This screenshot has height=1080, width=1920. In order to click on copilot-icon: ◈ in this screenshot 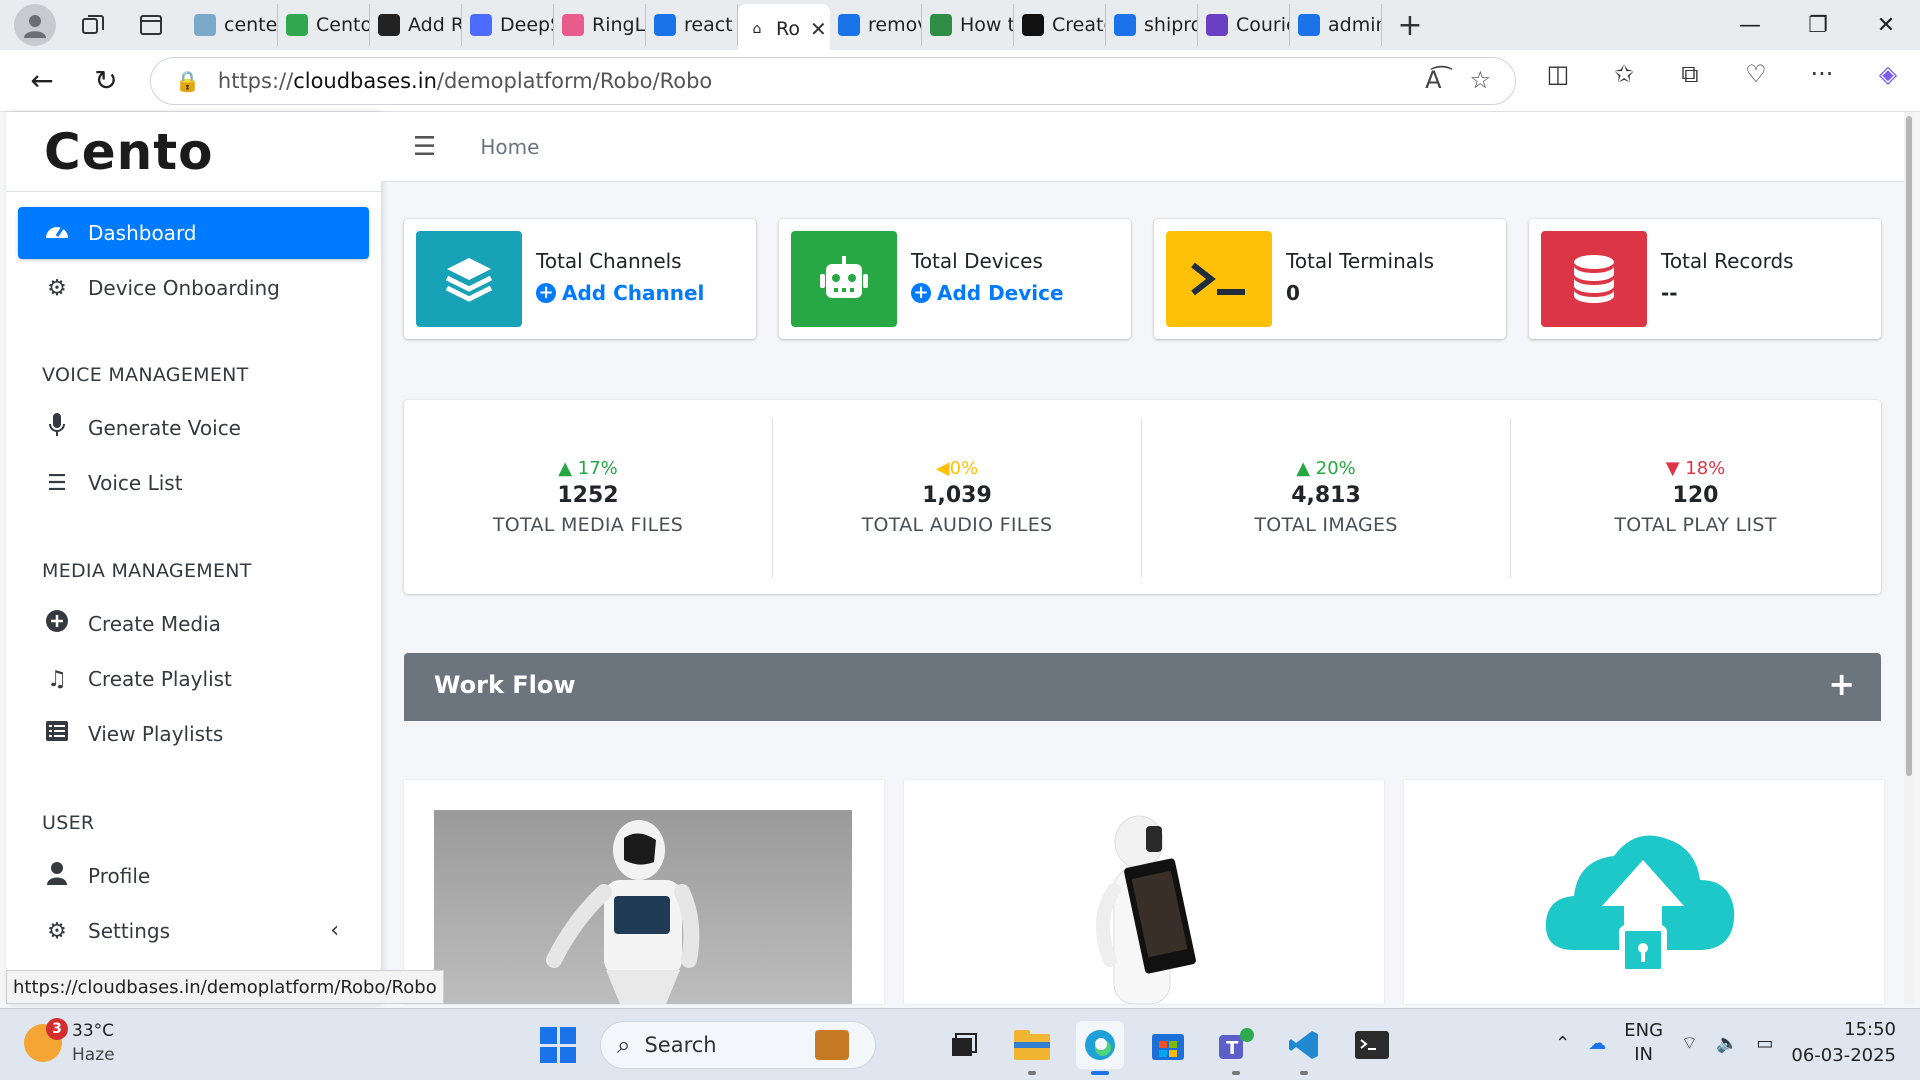, I will do `click(1888, 74)`.